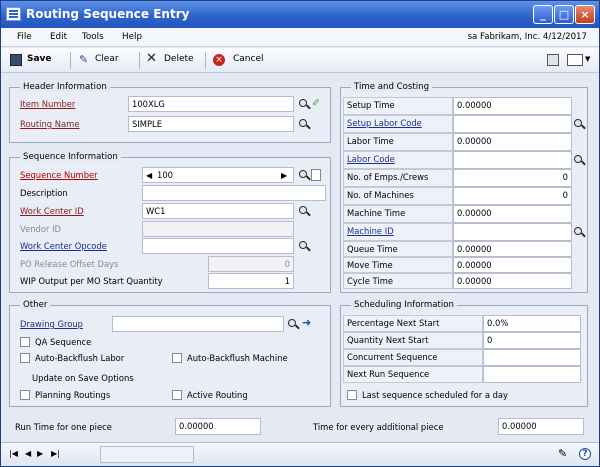  What do you see at coordinates (69, 264) in the screenshot?
I see `po-release-offset-label: PO Release Offset Days` at bounding box center [69, 264].